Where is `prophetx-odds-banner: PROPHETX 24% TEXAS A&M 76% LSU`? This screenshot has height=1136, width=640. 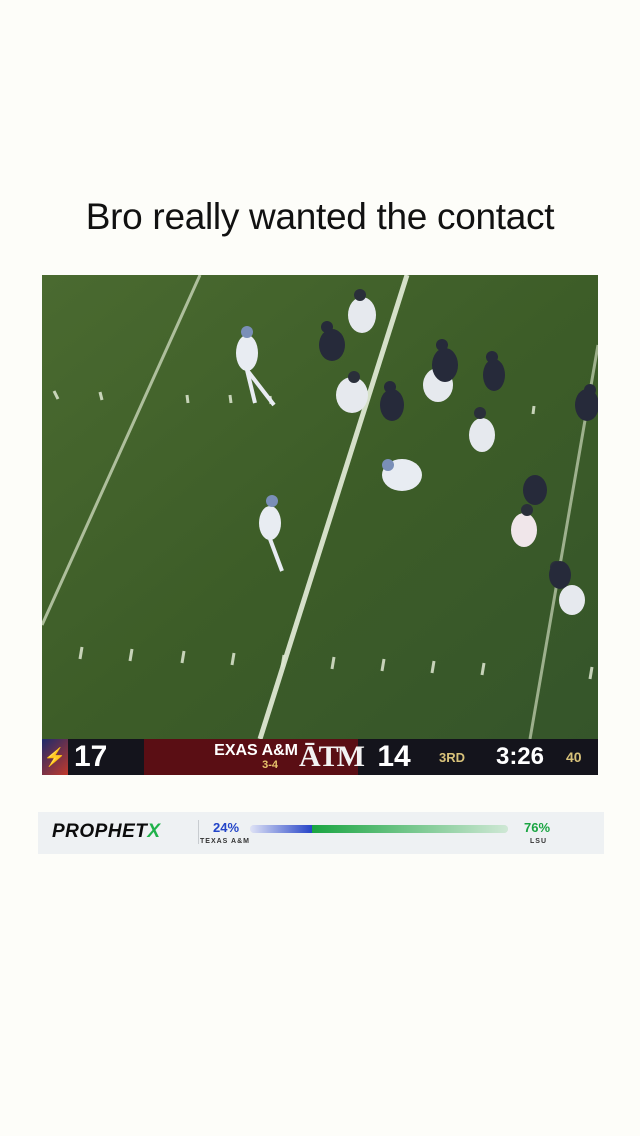
prophetx-odds-banner: PROPHETX 24% TEXAS A&M 76% LSU is located at coordinates (321, 833).